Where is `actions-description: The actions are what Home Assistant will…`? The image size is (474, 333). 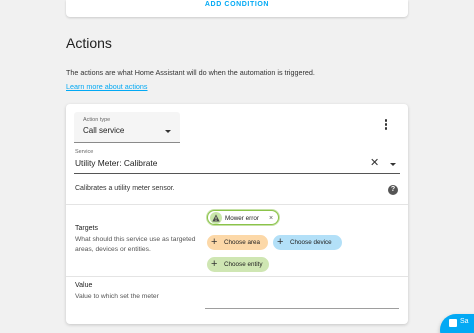 actions-description: The actions are what Home Assistant will… is located at coordinates (190, 72).